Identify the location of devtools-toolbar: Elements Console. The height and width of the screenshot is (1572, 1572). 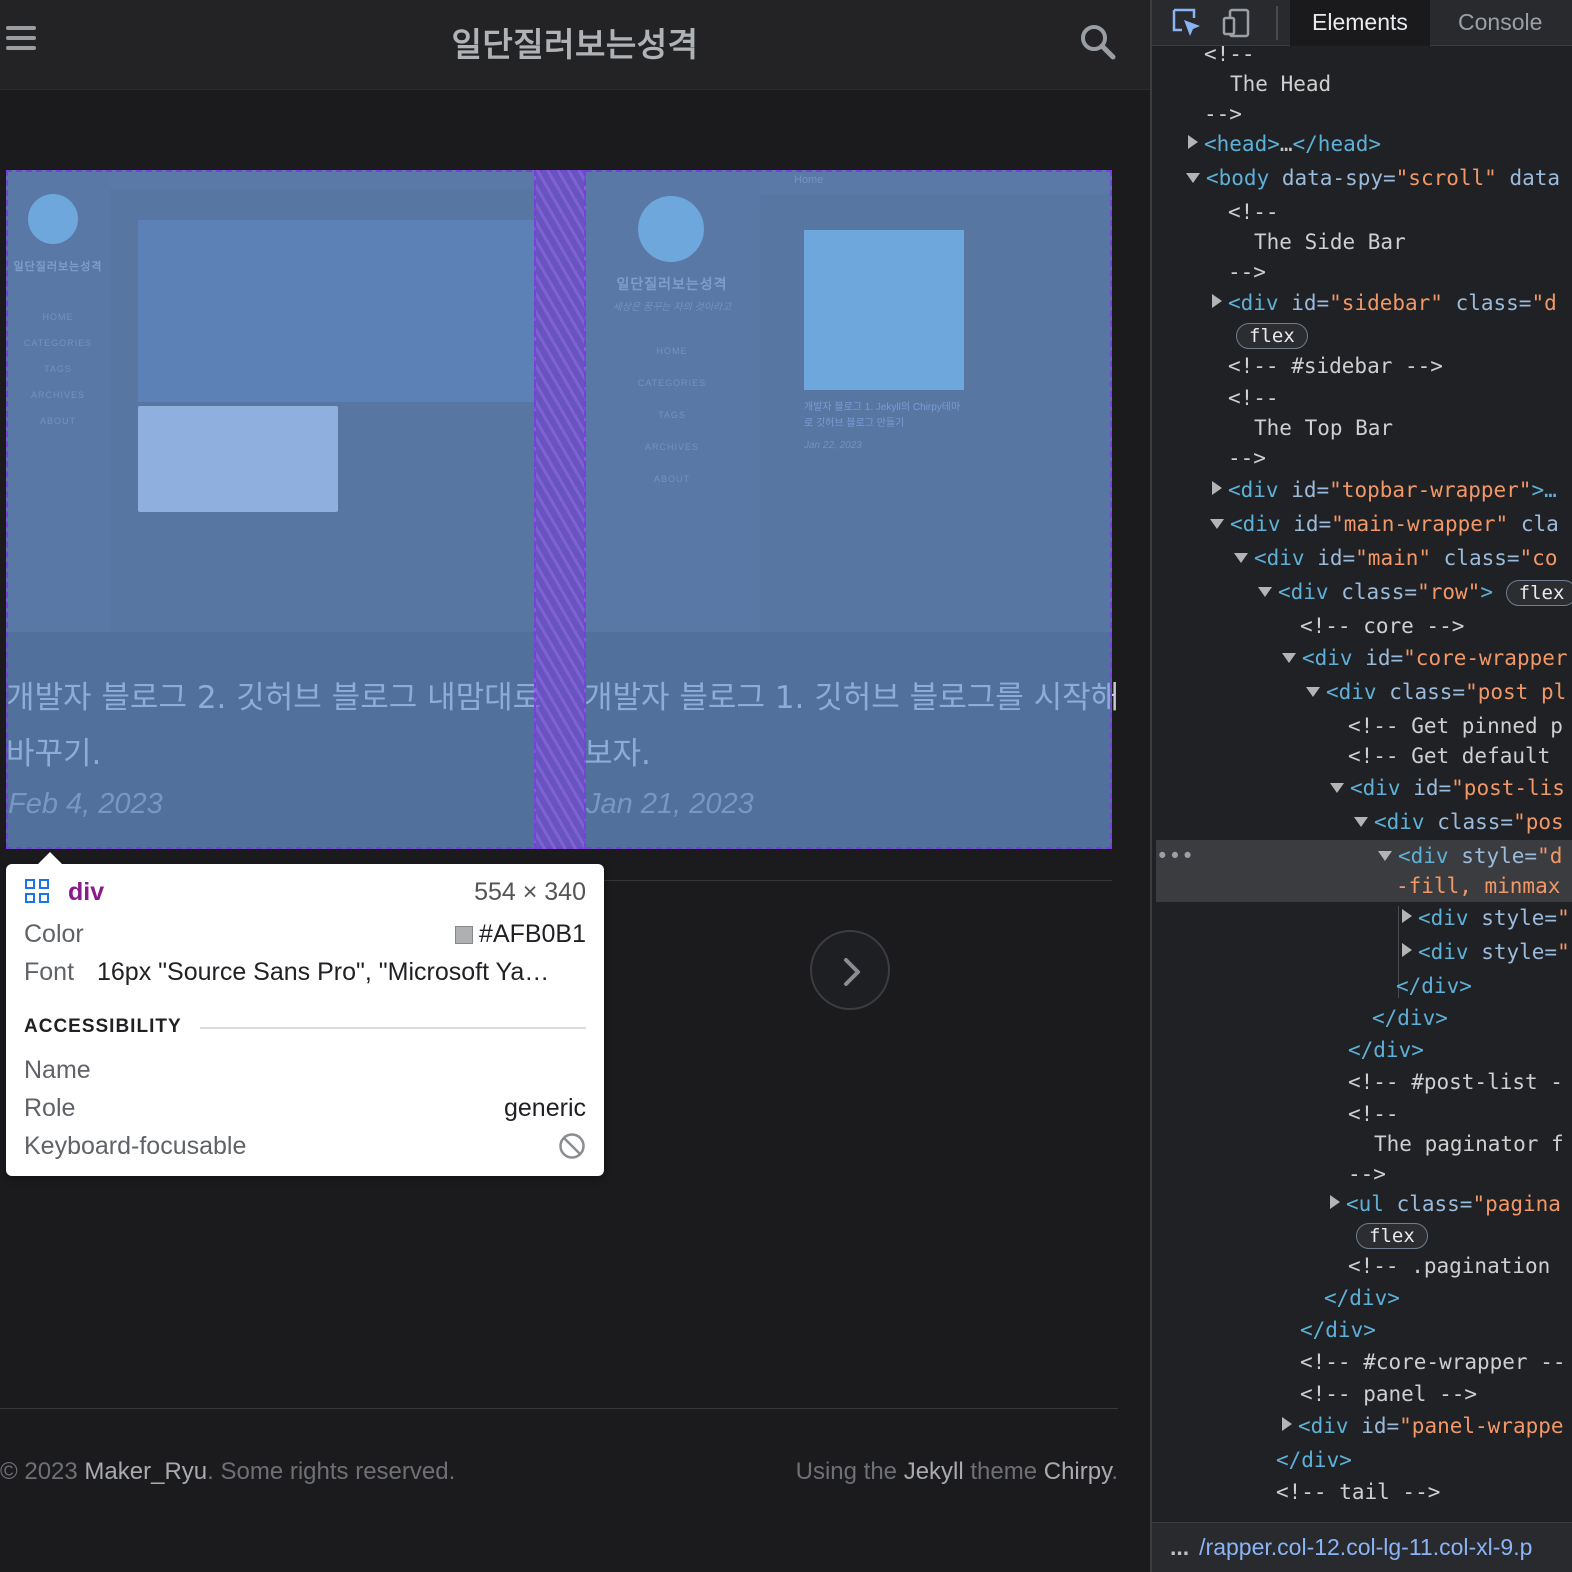
(1362, 23).